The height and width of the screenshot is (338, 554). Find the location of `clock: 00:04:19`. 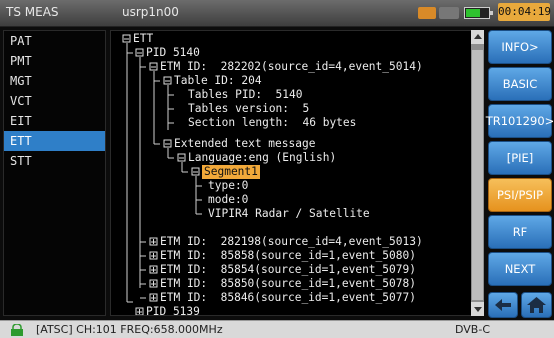

clock: 00:04:19 is located at coordinates (524, 12).